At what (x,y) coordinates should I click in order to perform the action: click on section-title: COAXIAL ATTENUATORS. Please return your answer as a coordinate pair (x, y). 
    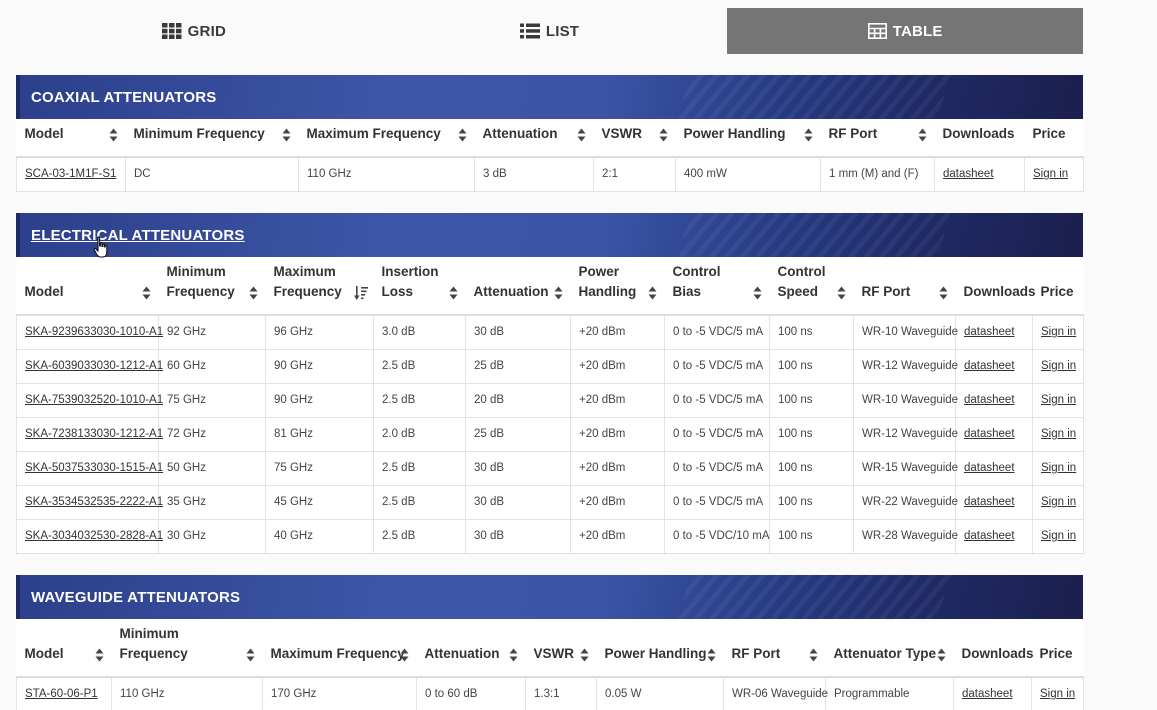
    Looking at the image, I should click on (124, 97).